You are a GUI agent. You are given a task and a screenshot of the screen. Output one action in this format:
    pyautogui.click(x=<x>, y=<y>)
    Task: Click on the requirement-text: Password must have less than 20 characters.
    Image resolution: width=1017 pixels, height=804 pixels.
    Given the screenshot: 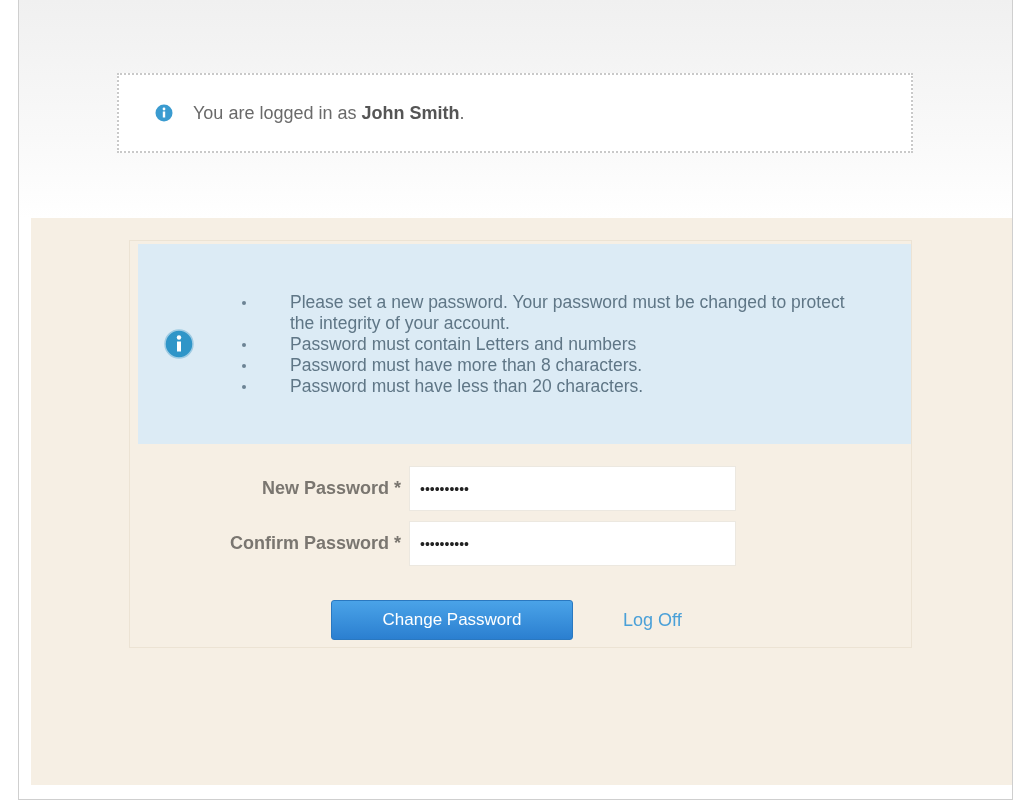 What is the action you would take?
    pyautogui.click(x=467, y=386)
    